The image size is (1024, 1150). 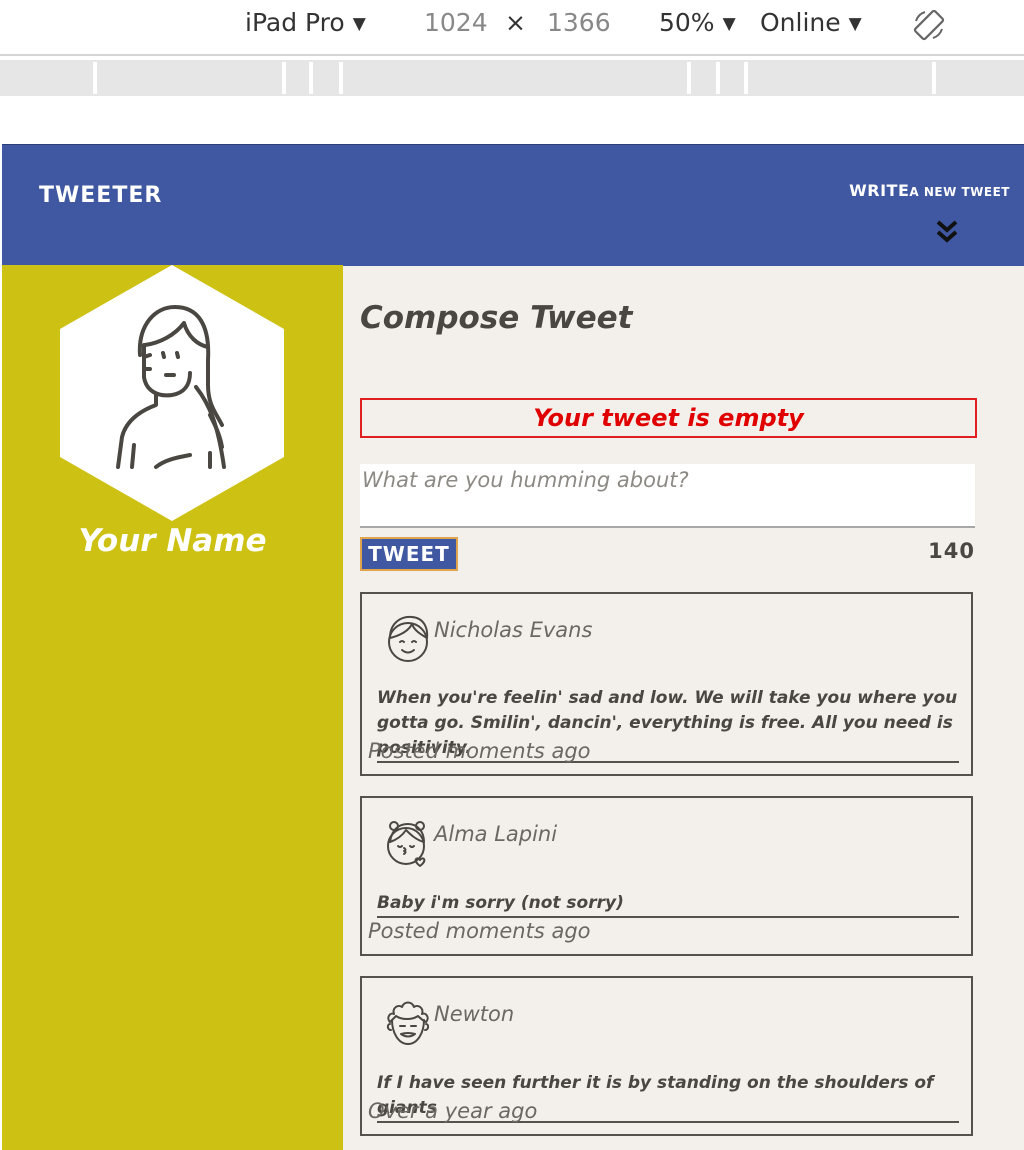 I want to click on boy-avatar-icon, so click(x=408, y=638).